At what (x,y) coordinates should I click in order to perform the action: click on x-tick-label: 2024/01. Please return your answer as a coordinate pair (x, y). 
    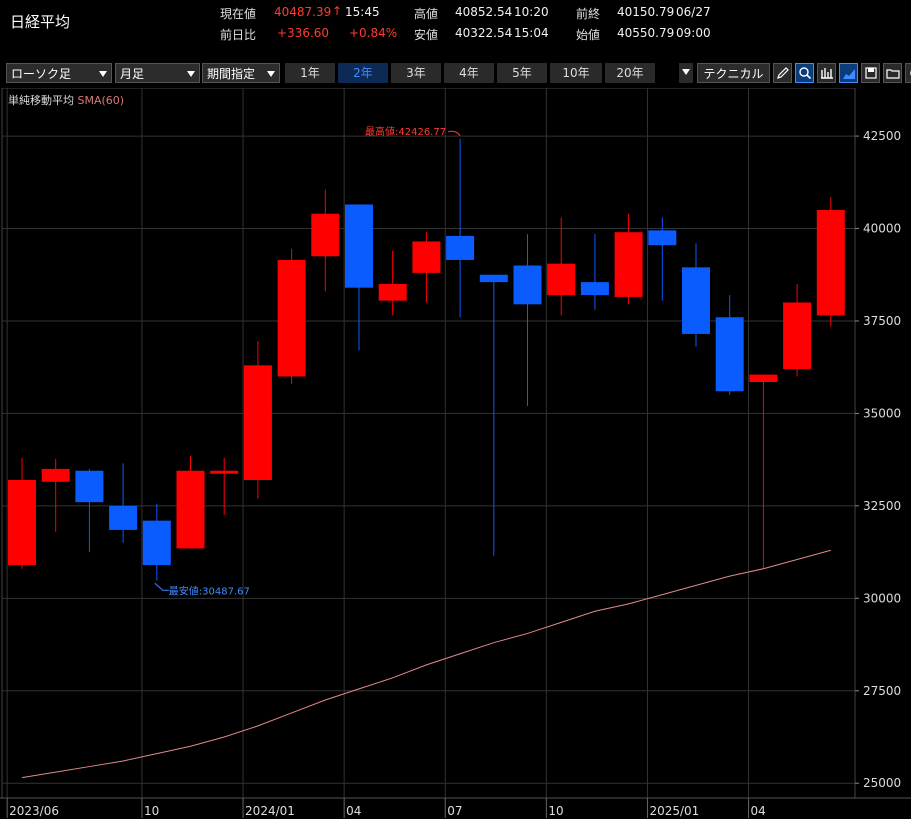
    Looking at the image, I should click on (270, 811).